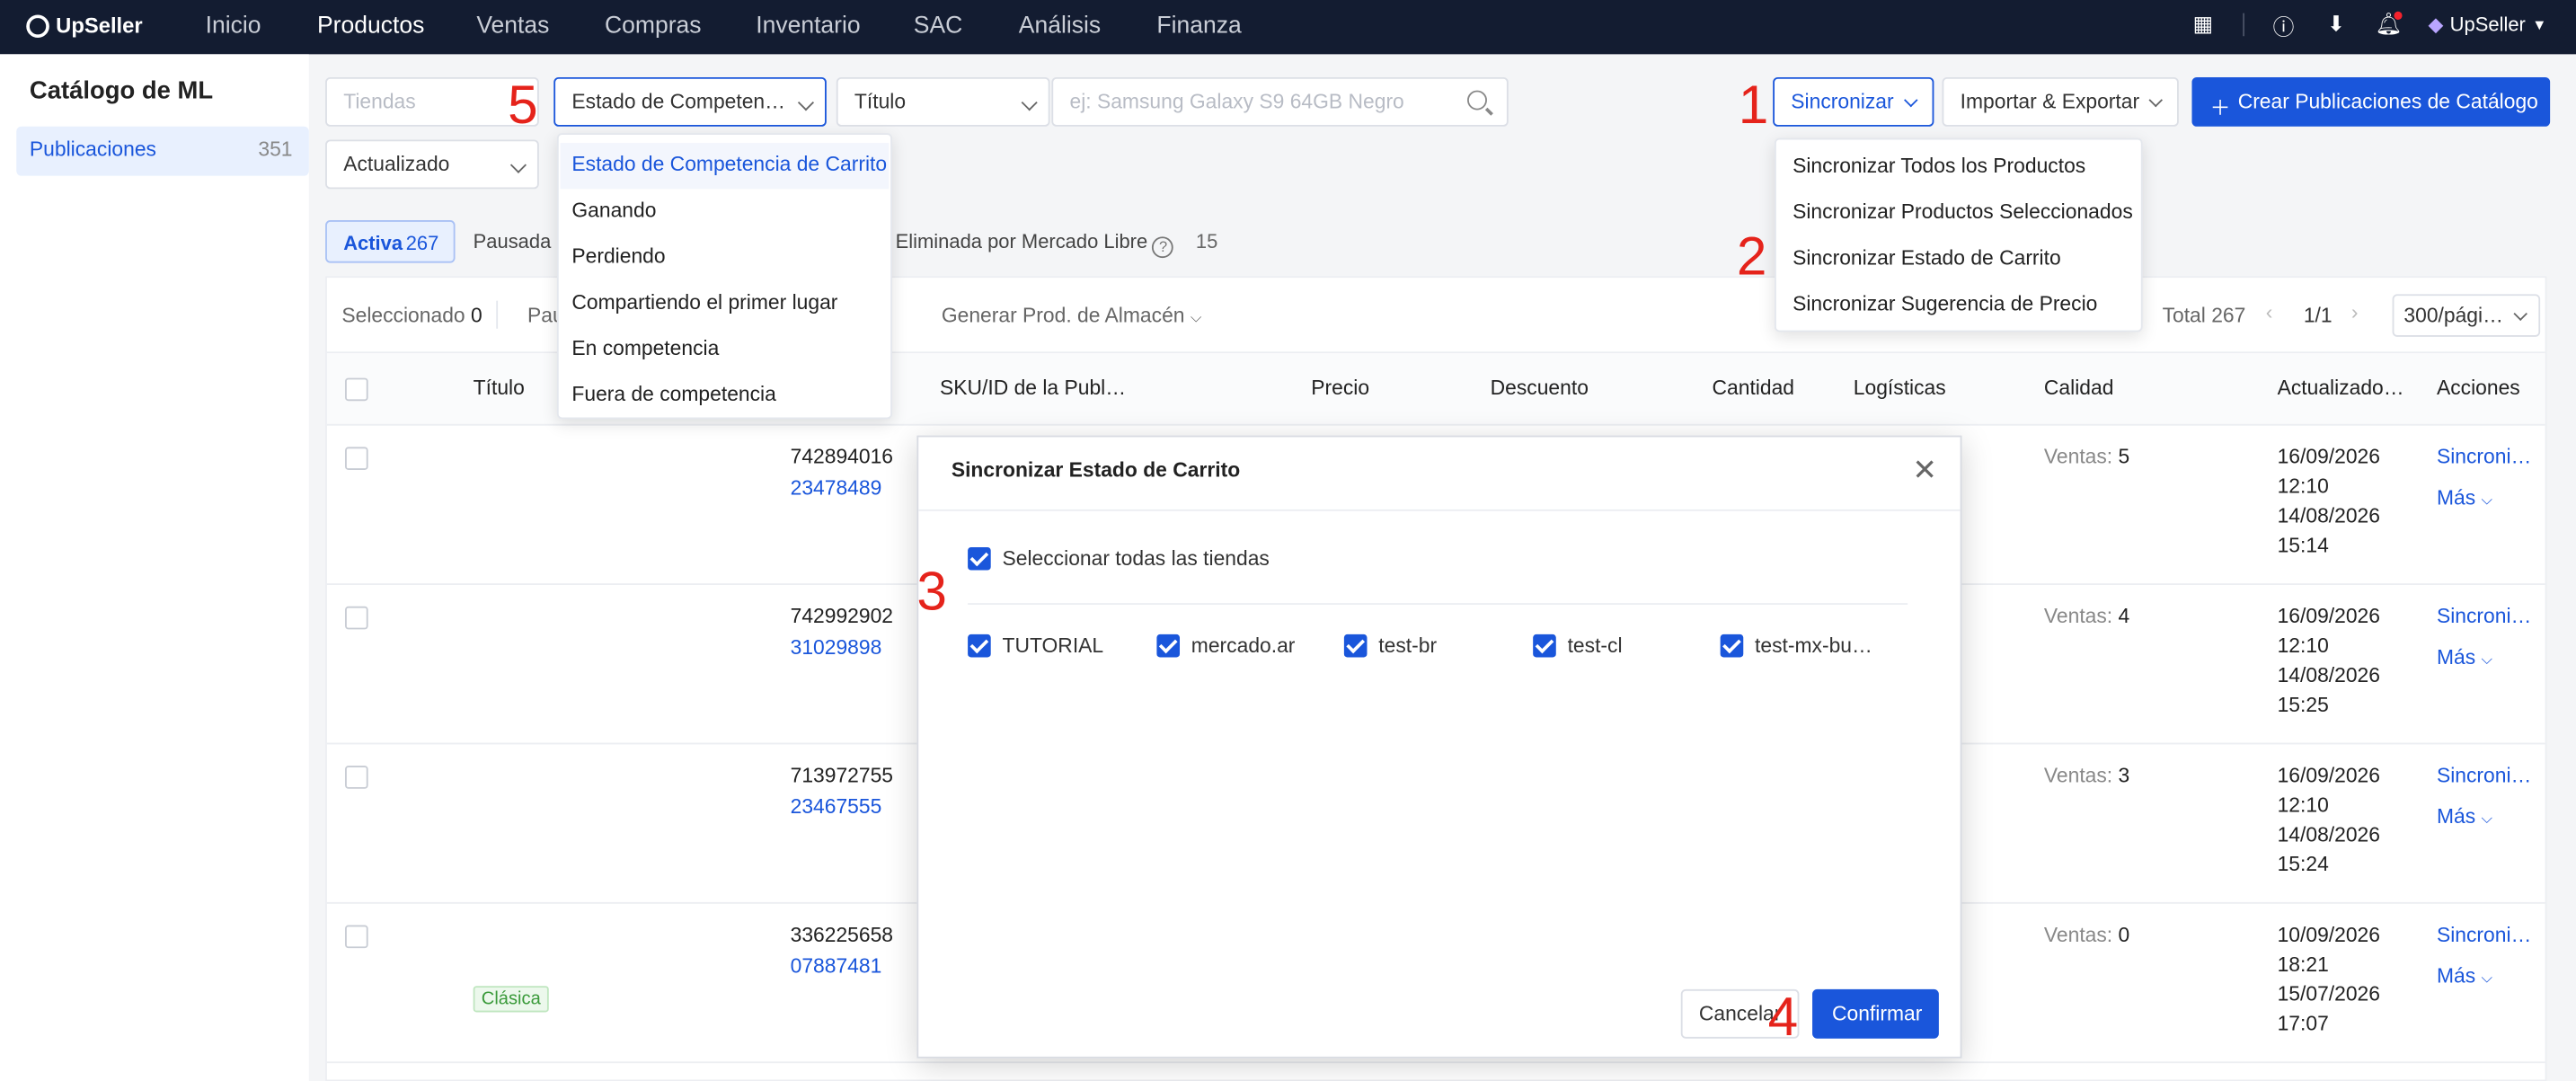 The width and height of the screenshot is (2576, 1081). I want to click on store-checkbox-test-cl, so click(1544, 646).